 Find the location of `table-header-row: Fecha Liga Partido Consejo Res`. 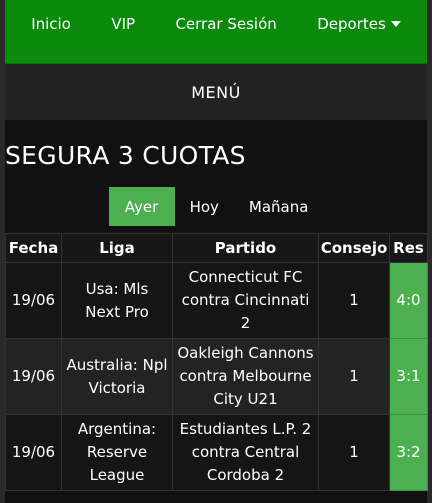

table-header-row: Fecha Liga Partido Consejo Res is located at coordinates (216, 248).